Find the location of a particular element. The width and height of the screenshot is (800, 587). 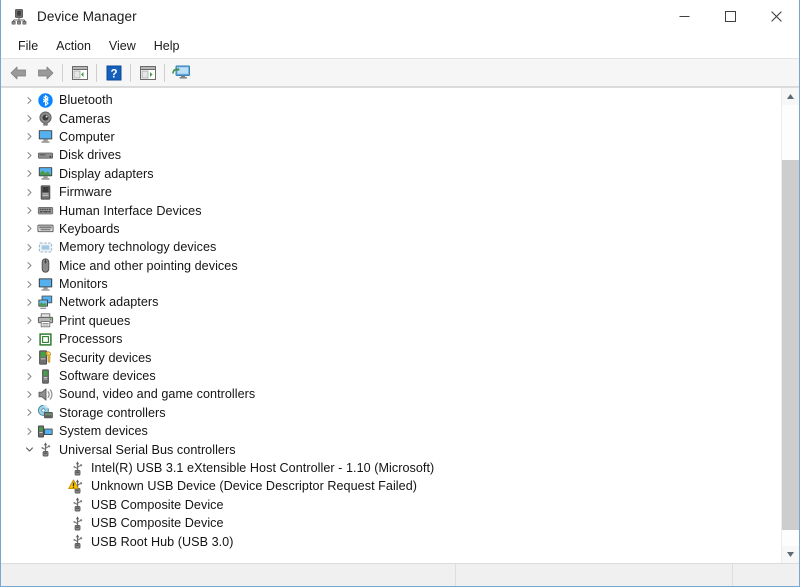

tree-item-label: Keyboards is located at coordinates (89, 228).